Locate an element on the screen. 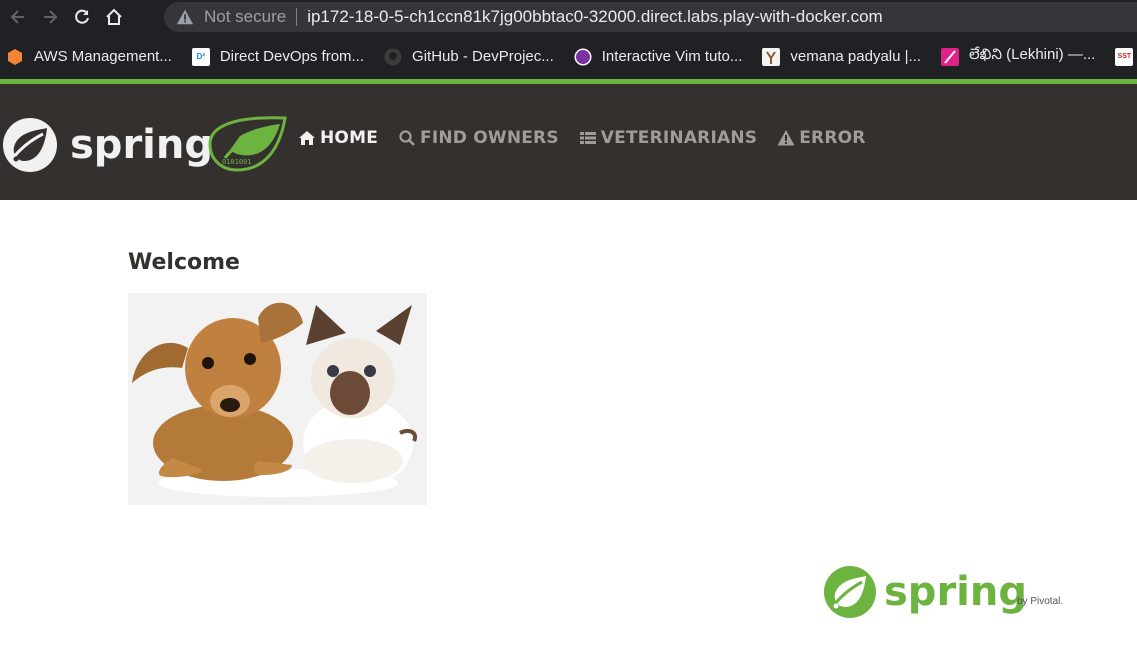  sst-icon: SST is located at coordinates (1124, 56).